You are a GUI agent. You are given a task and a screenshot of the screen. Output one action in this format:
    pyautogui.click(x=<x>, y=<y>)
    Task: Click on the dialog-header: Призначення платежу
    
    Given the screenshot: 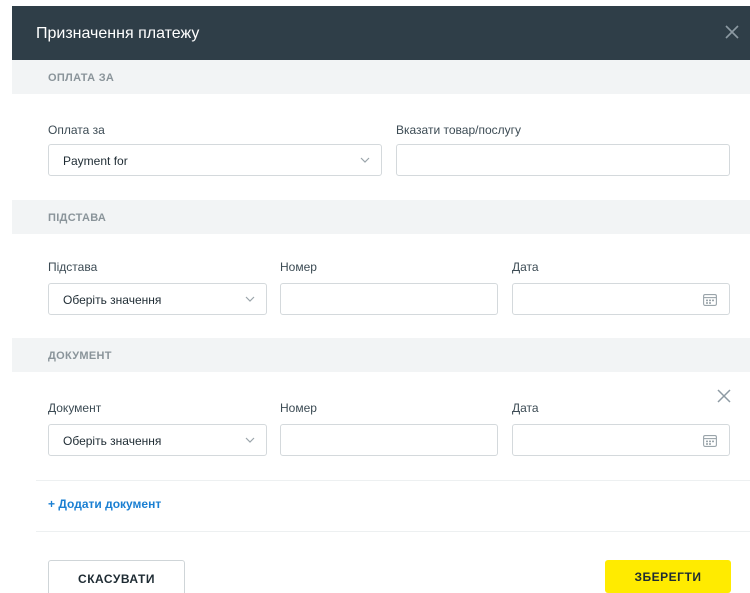 What is the action you would take?
    pyautogui.click(x=381, y=33)
    